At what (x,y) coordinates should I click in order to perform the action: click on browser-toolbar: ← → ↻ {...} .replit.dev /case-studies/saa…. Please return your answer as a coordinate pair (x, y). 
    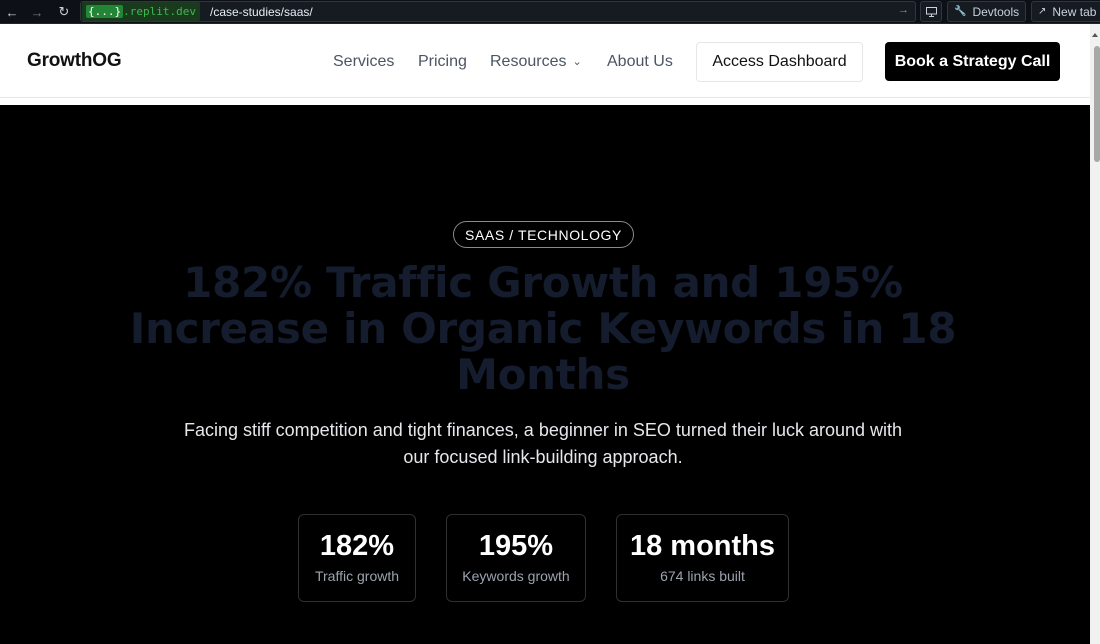
    Looking at the image, I should click on (550, 12).